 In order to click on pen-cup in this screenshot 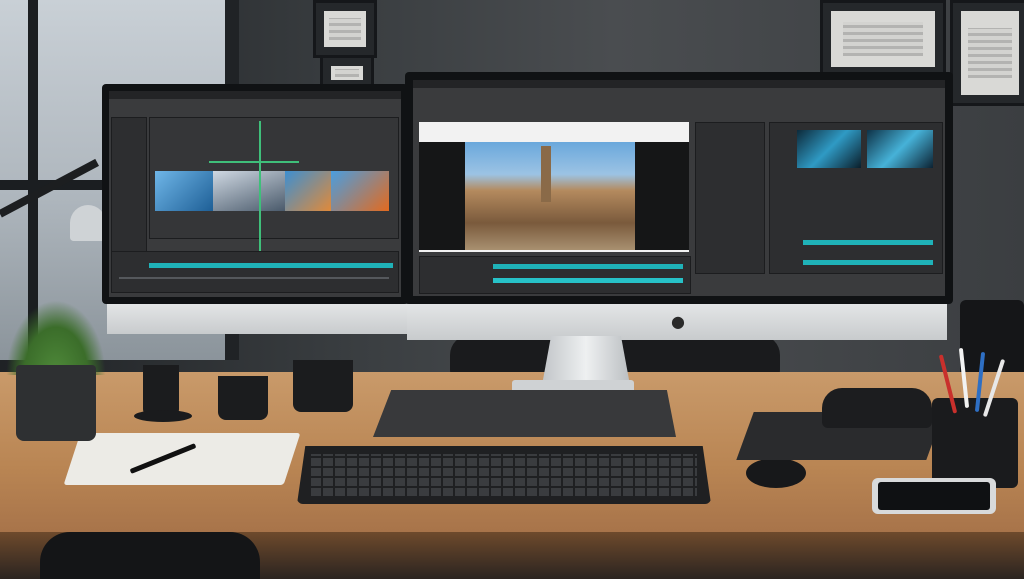, I will do `click(975, 417)`.